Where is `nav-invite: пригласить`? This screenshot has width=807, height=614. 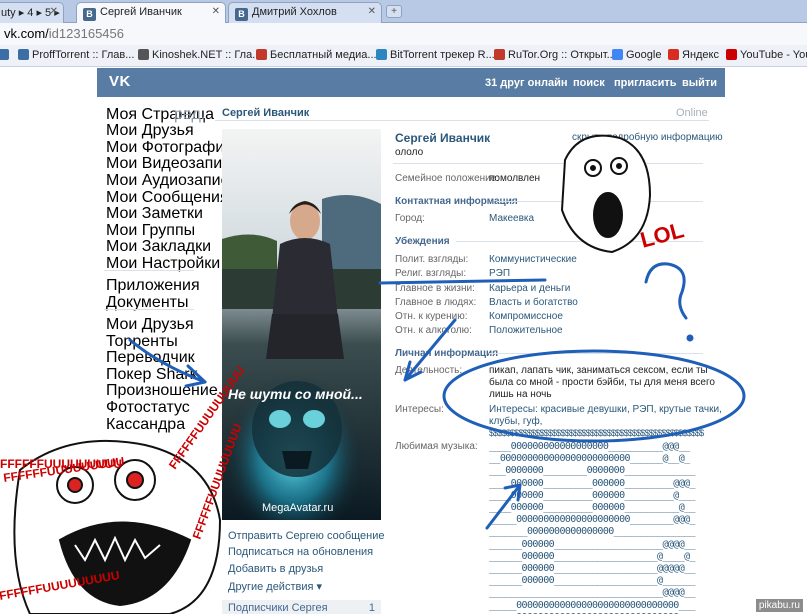 nav-invite: пригласить is located at coordinates (645, 83).